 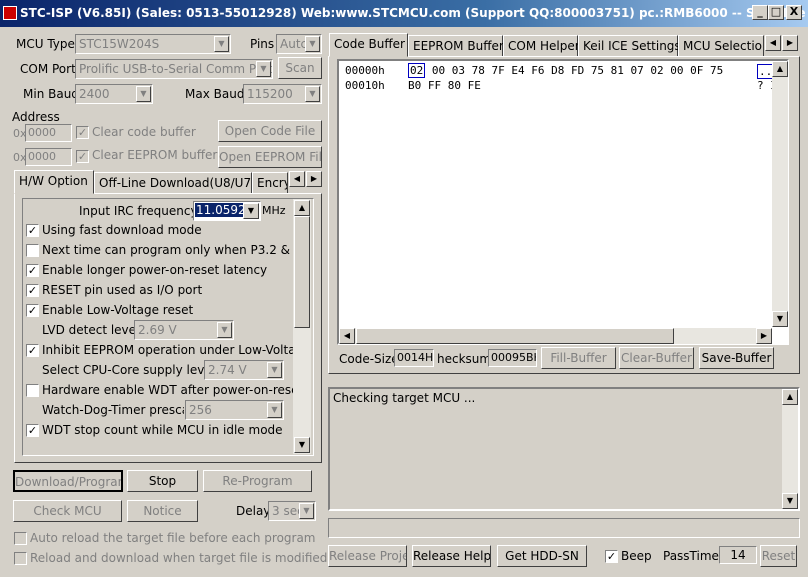 What do you see at coordinates (564, 449) in the screenshot?
I see `output-log` at bounding box center [564, 449].